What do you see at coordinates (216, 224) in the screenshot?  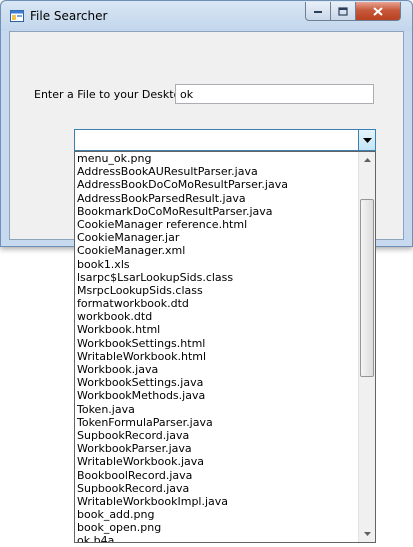 I see `list-item: CookieManager reference.html` at bounding box center [216, 224].